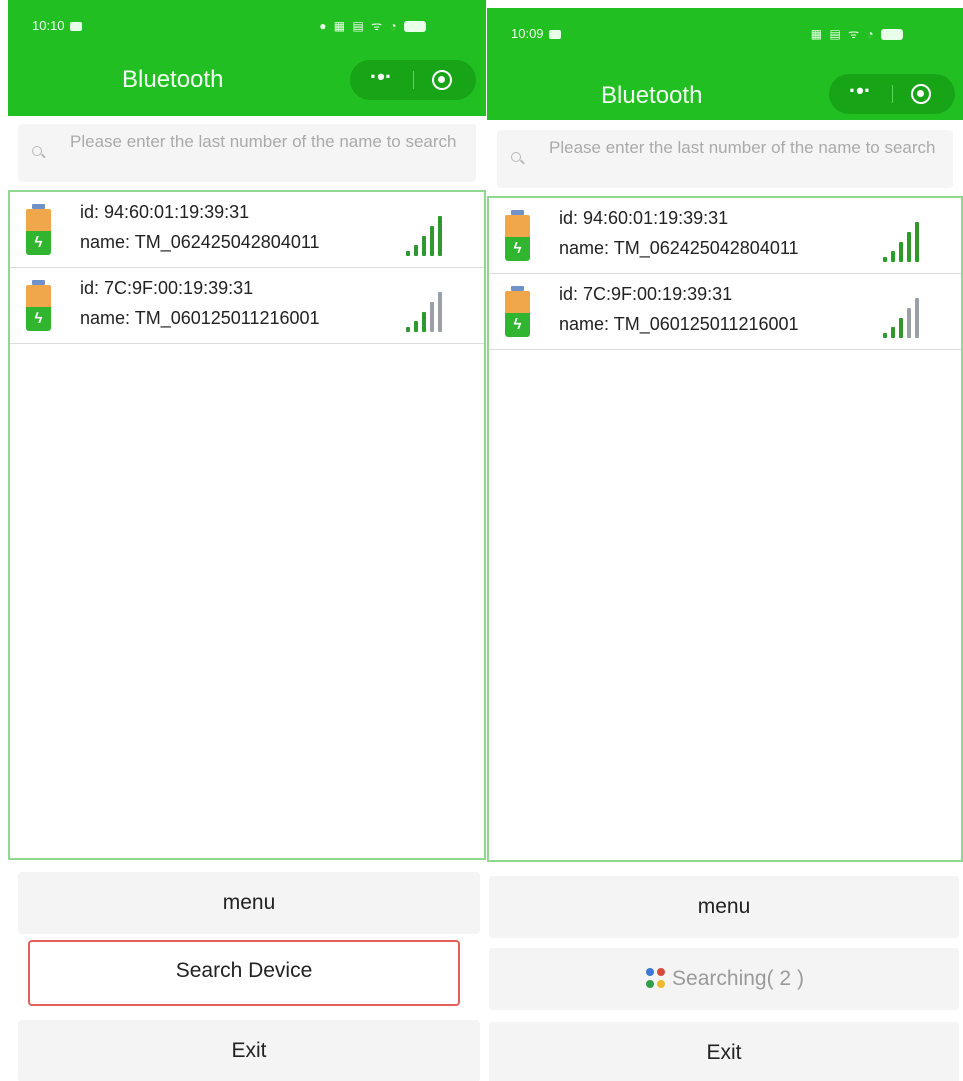 The width and height of the screenshot is (963, 1081). Describe the element at coordinates (247, 58) in the screenshot. I see `app-header: 10:10 ● ▦ ▤ ᯤ ◔ Bluetooth ·•·` at that location.